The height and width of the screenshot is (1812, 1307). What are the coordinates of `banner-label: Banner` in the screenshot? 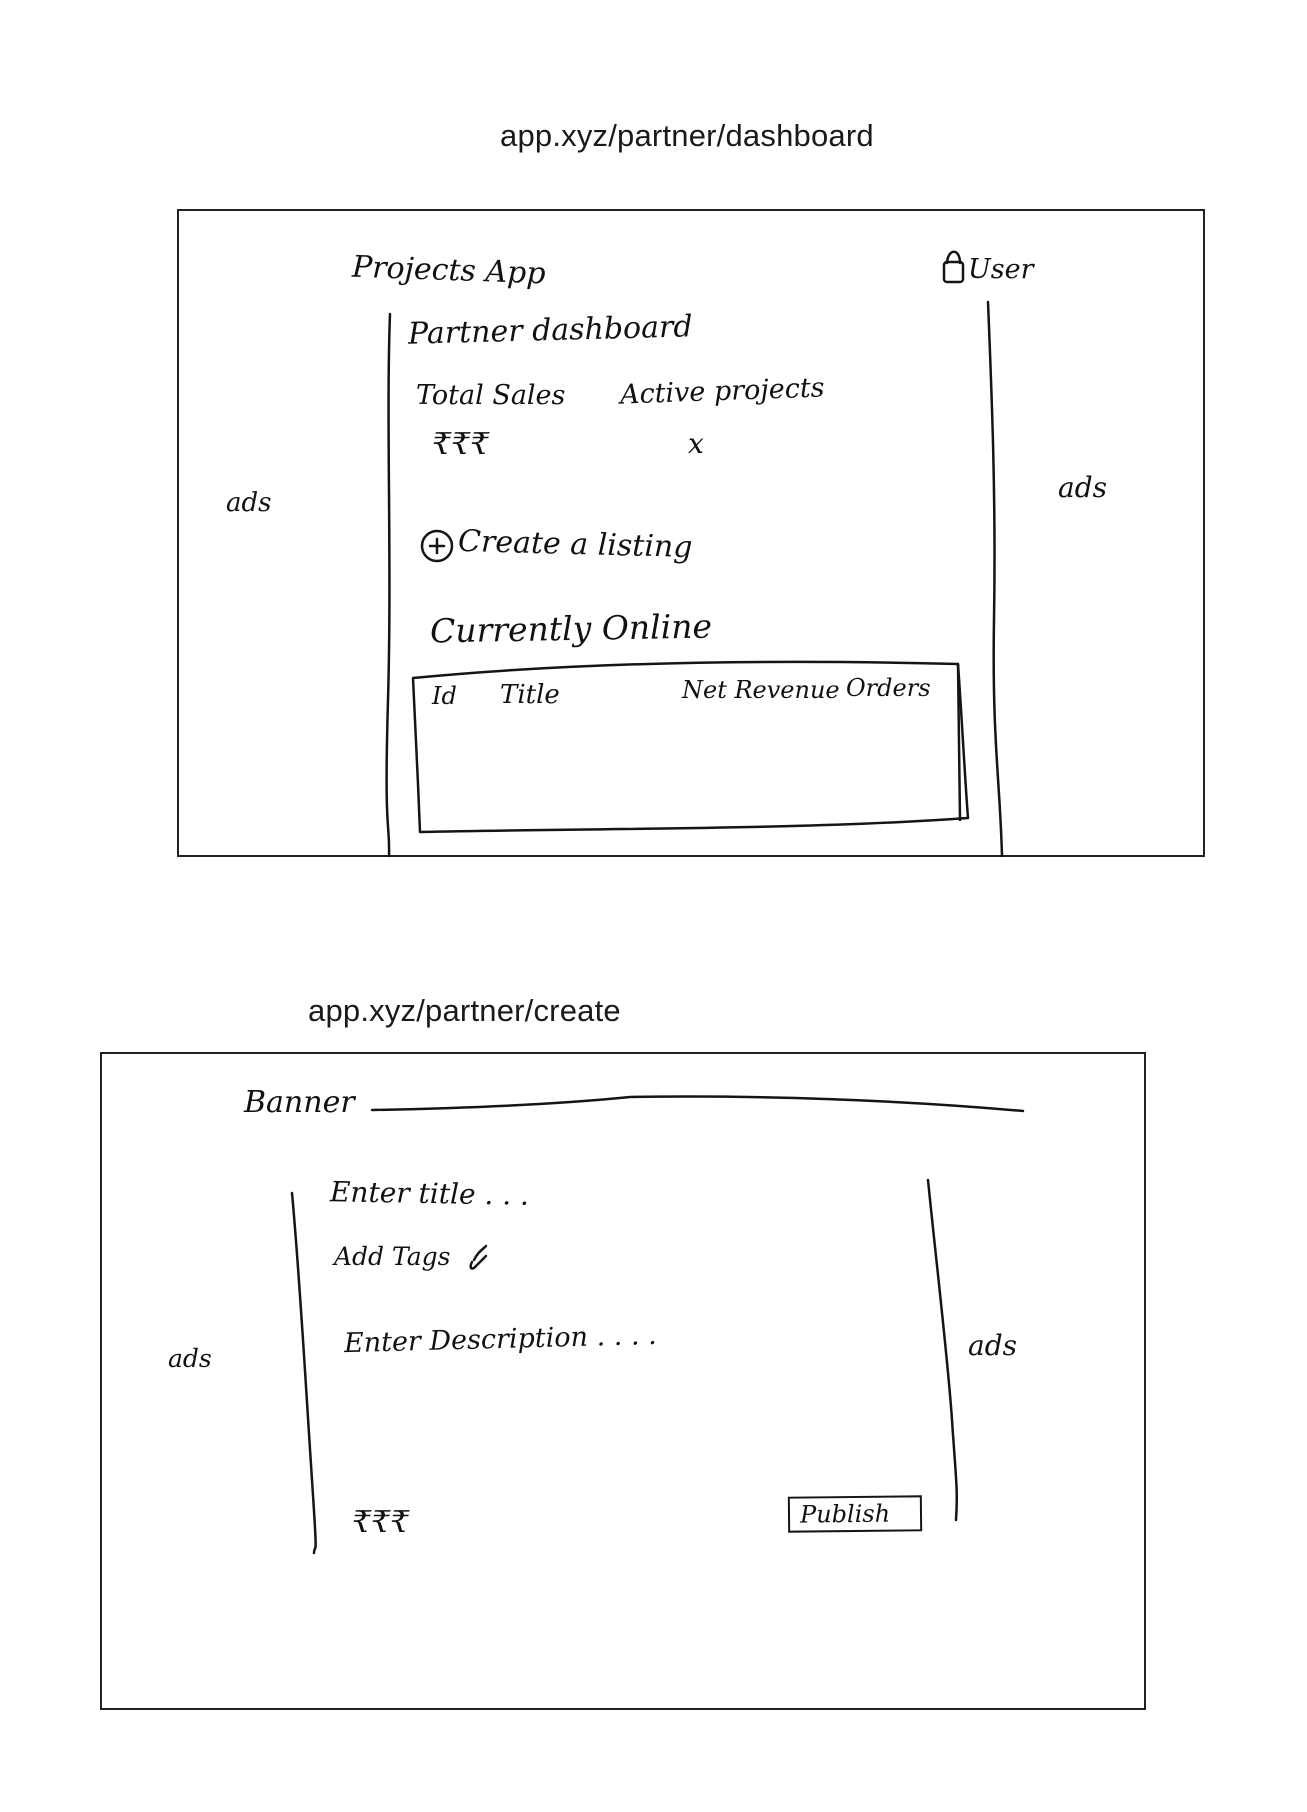 It's located at (299, 1102).